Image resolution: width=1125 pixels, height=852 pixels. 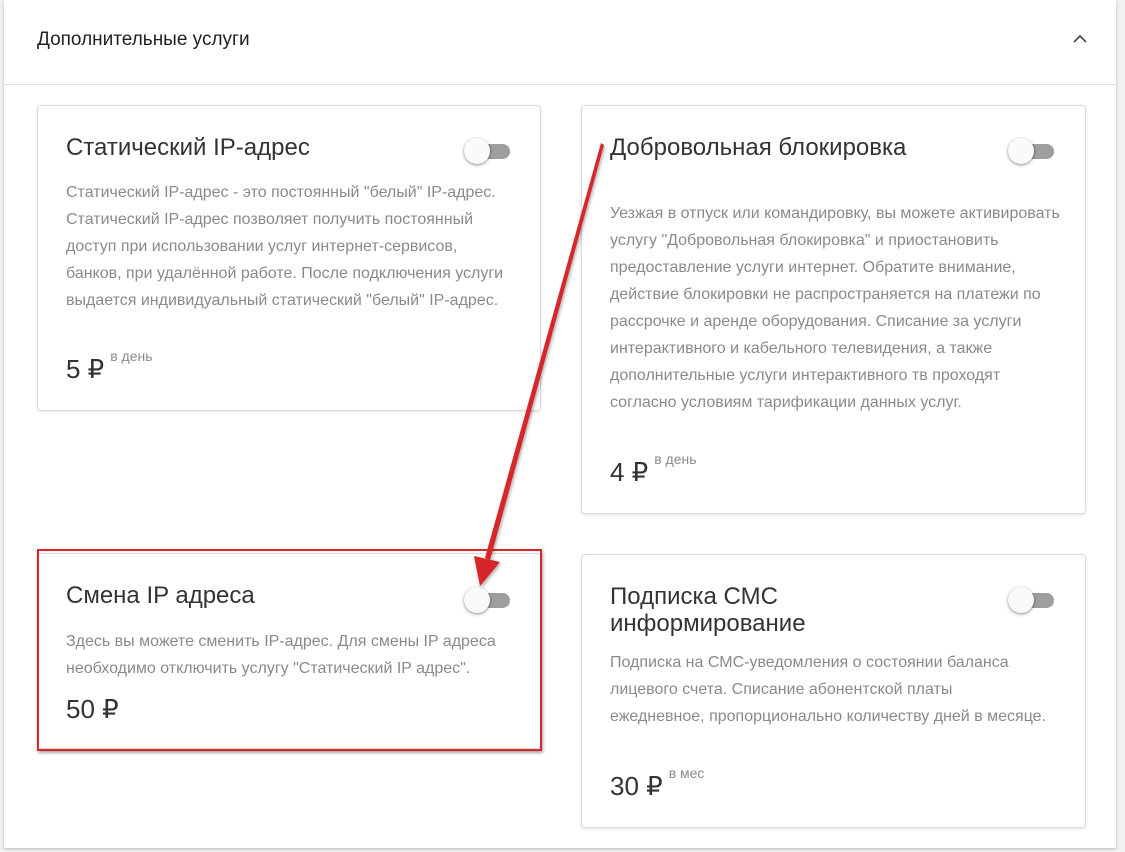 I want to click on panel-header: Дополнительные услуги, so click(x=560, y=42).